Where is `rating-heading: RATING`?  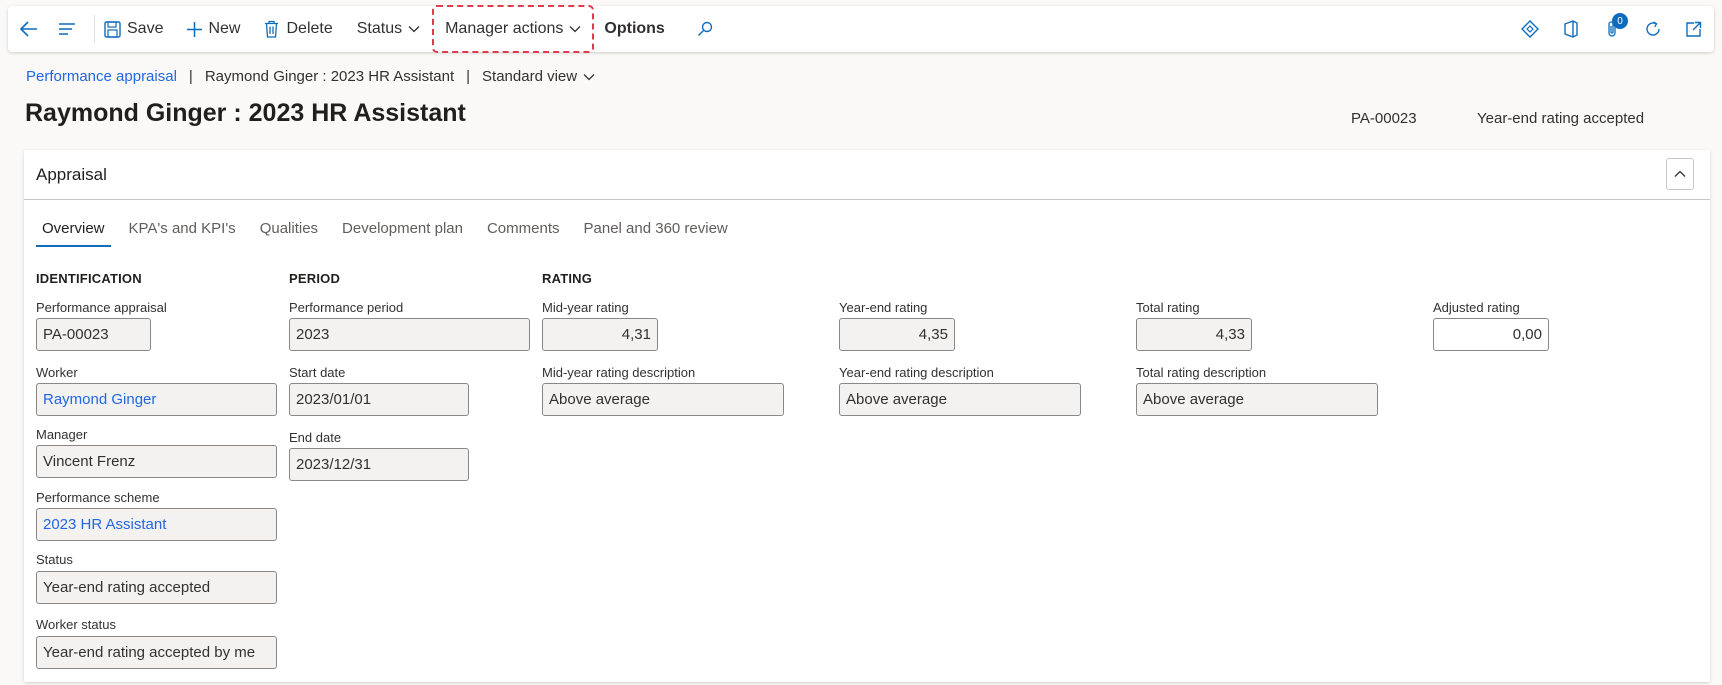
rating-heading: RATING is located at coordinates (567, 278).